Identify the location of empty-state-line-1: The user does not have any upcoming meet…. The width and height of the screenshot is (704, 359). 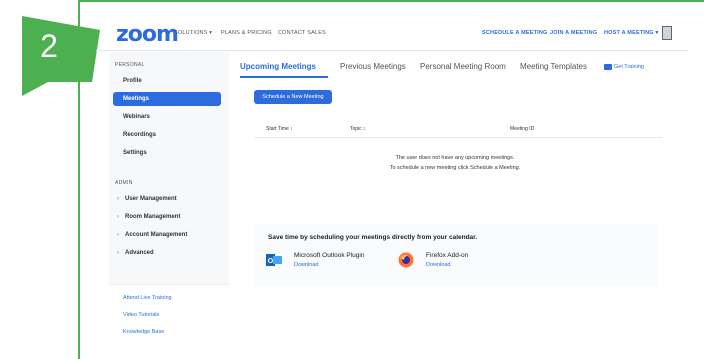
(455, 158).